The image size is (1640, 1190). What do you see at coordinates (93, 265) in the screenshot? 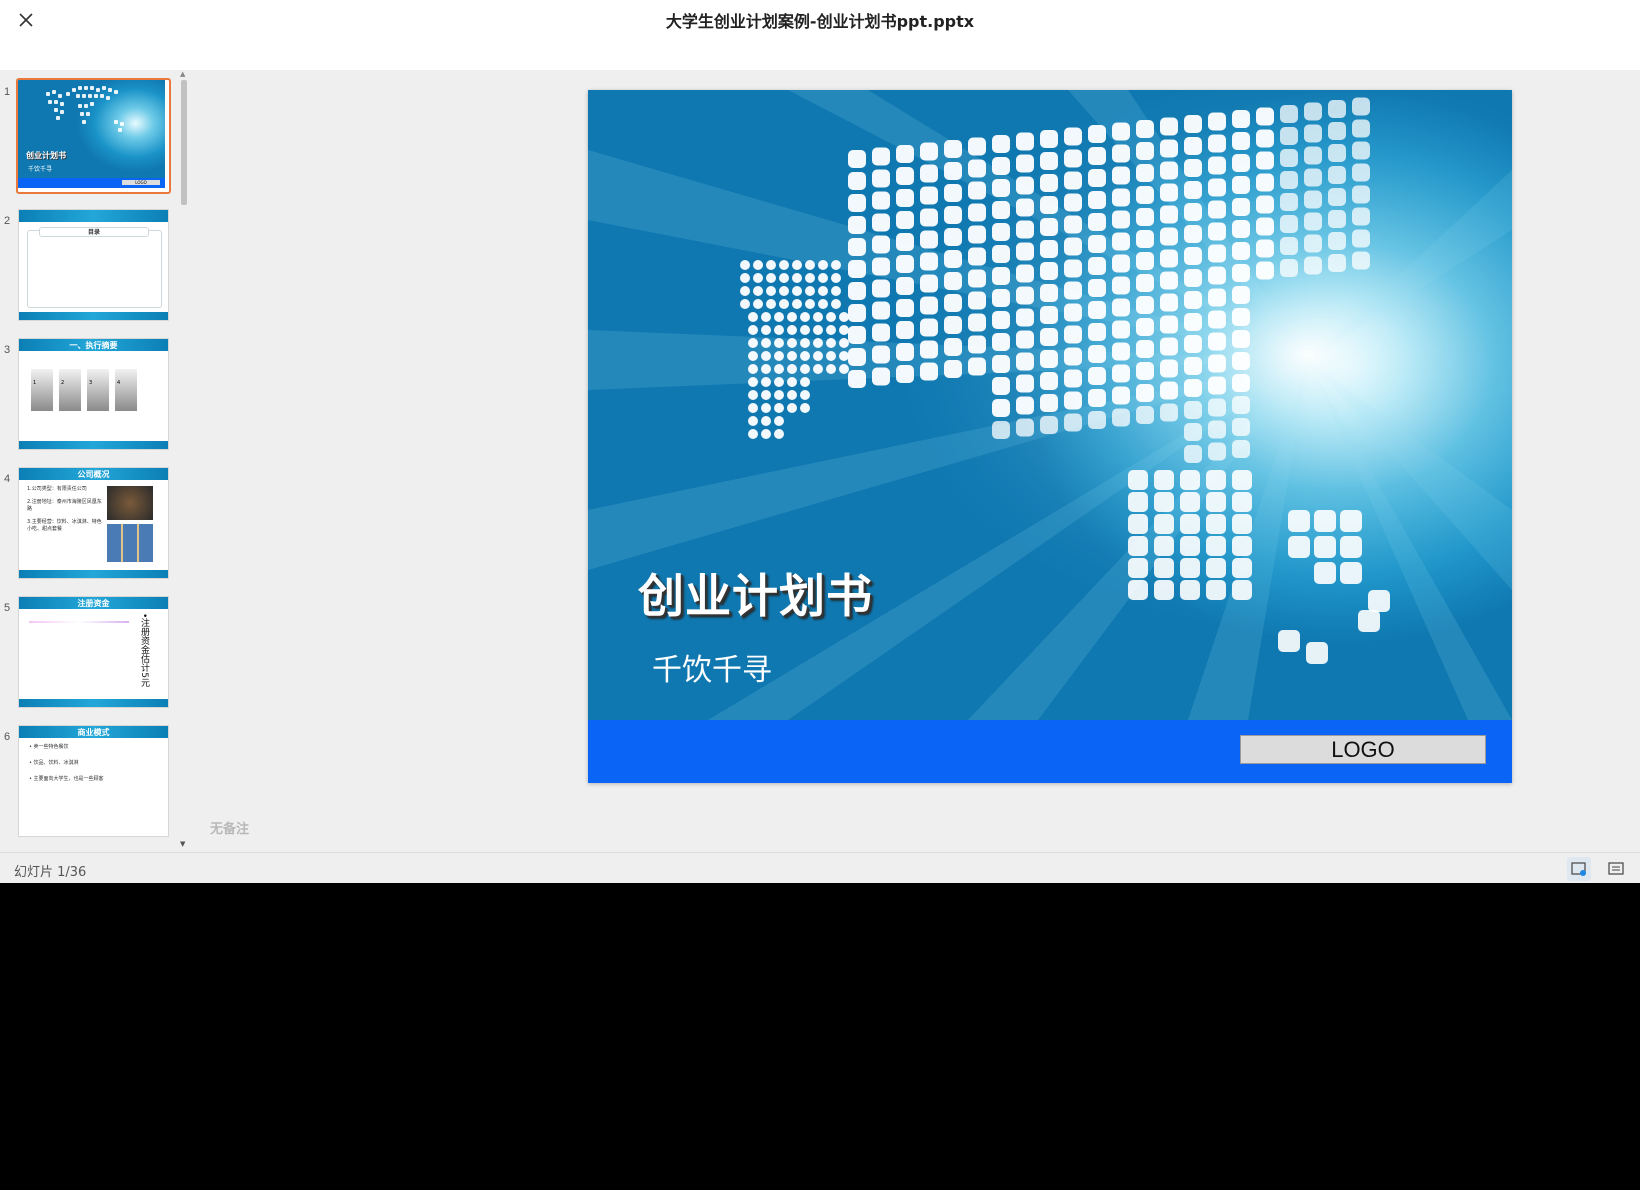
I see `thumbnail-slide-2: 目录` at bounding box center [93, 265].